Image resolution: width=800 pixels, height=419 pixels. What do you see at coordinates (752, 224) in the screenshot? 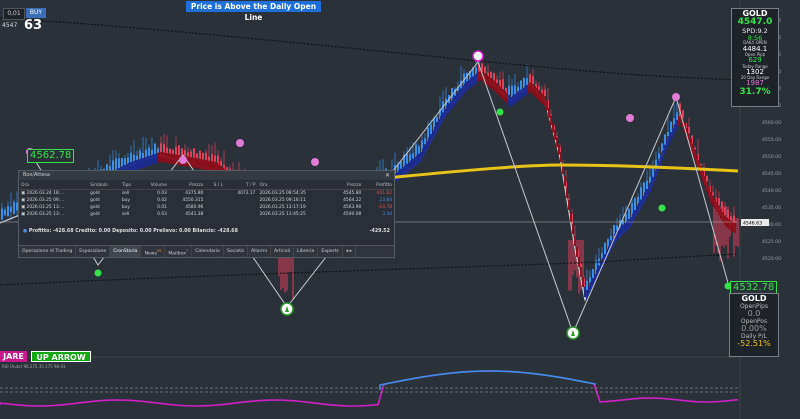
I see `current-price-tag-label: 4546.63` at bounding box center [752, 224].